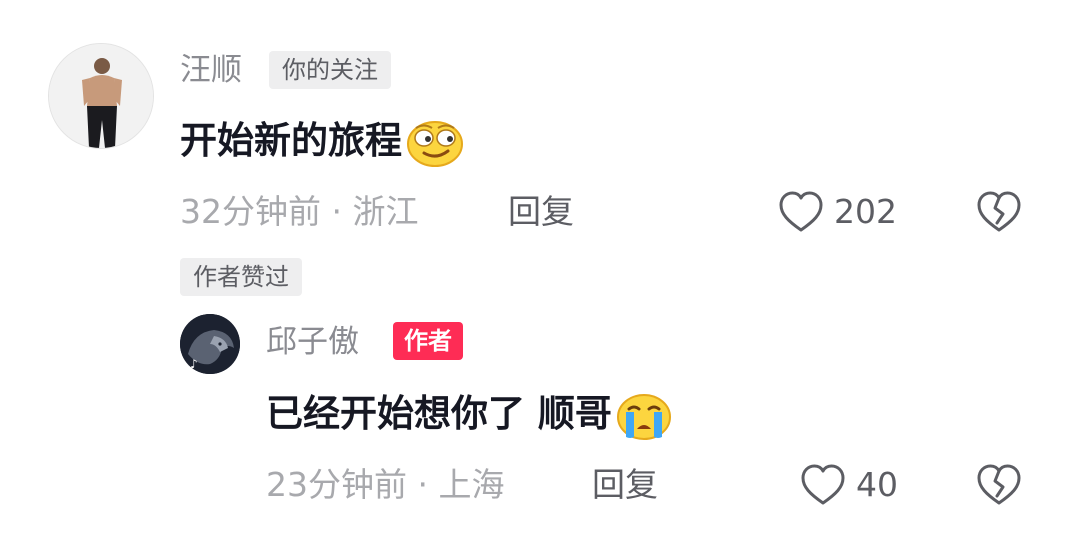 The width and height of the screenshot is (1079, 546). I want to click on comment-meta: 32分钟前 · 浙江, so click(299, 212).